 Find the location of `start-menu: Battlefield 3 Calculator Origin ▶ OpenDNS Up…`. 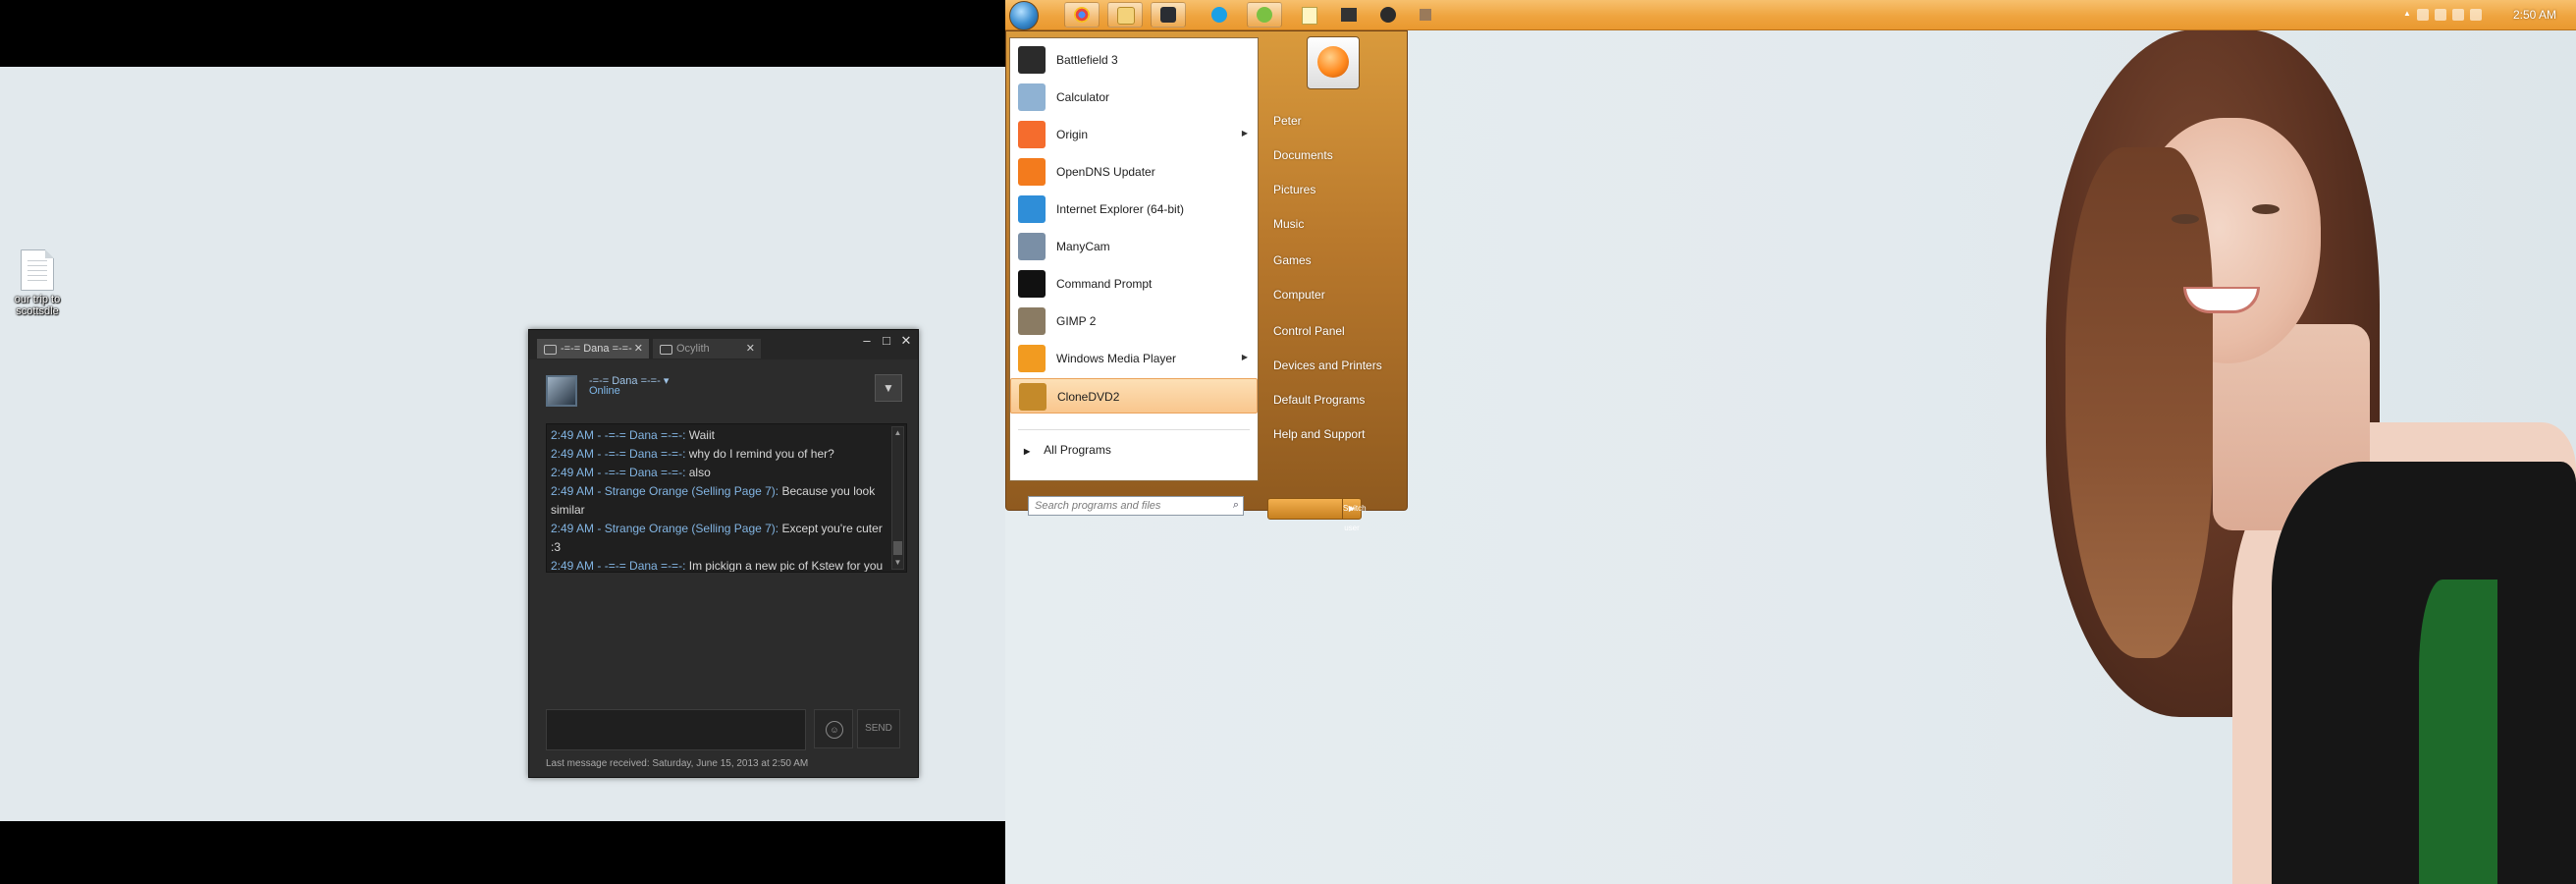

start-menu: Battlefield 3 Calculator Origin ▶ OpenDNS Up… is located at coordinates (1206, 281).